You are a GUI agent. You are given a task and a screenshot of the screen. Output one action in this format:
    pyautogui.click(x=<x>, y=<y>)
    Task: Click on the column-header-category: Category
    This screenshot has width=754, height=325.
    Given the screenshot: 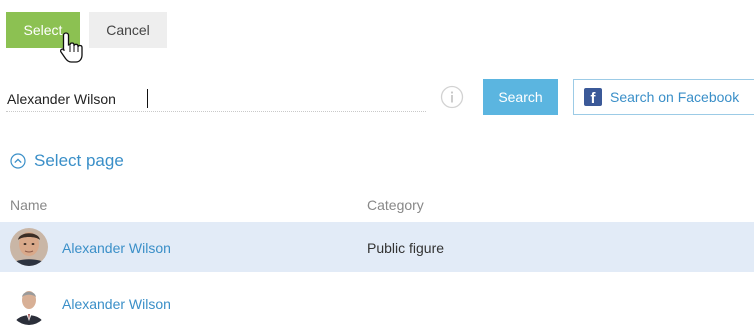 What is the action you would take?
    pyautogui.click(x=395, y=205)
    